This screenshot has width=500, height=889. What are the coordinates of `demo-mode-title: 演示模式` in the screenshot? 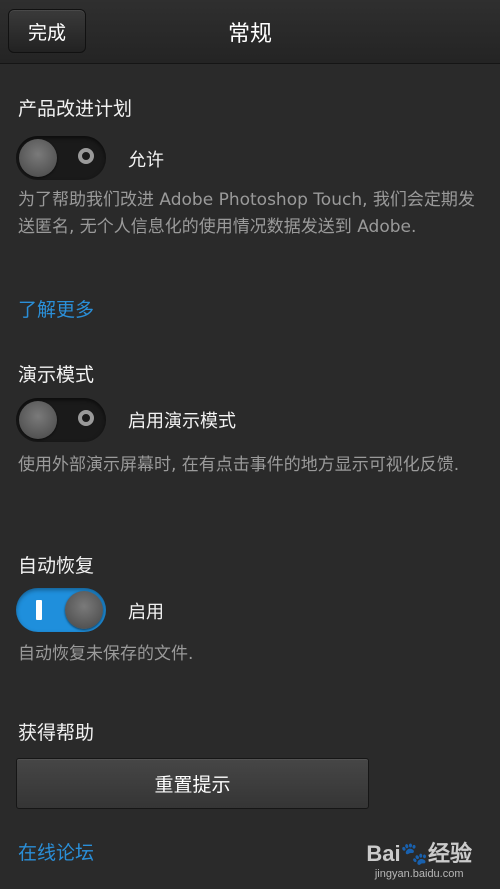 It's located at (56, 375).